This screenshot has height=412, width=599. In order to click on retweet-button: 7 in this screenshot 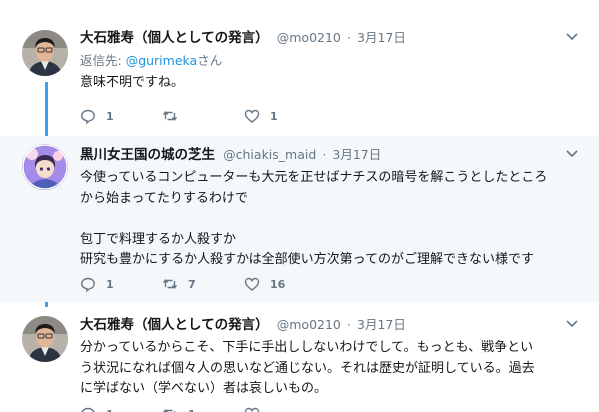, I will do `click(203, 284)`.